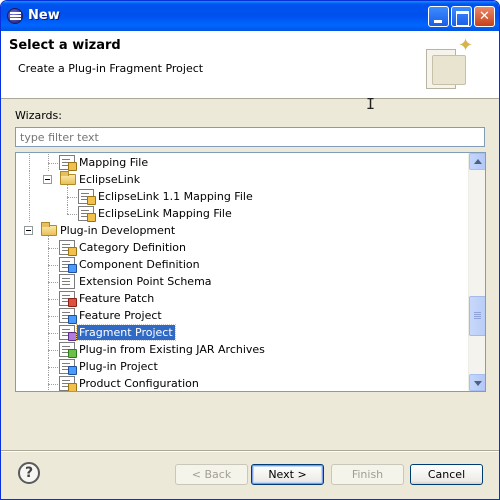 This screenshot has height=500, width=500. What do you see at coordinates (243, 298) in the screenshot?
I see `tree-item-feature-patch: Feature Patch` at bounding box center [243, 298].